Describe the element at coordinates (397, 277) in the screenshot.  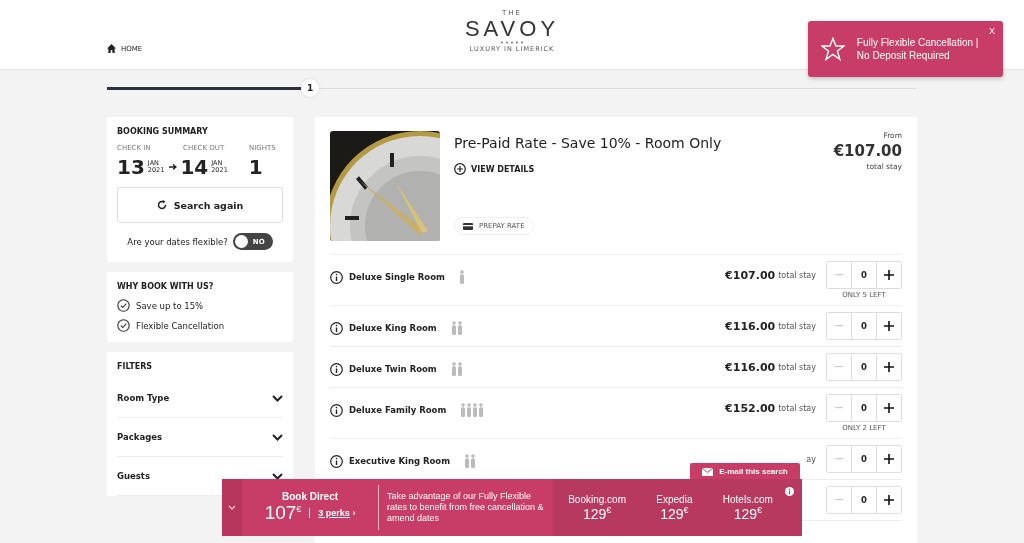
I see `room-name: Deluxe Single Room` at that location.